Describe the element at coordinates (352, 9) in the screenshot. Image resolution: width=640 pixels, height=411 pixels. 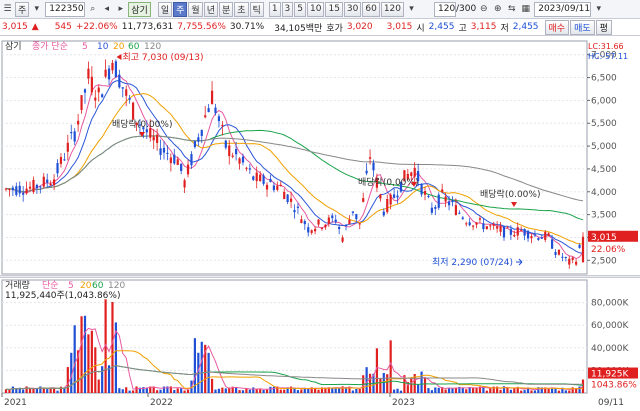
I see `interval-button: 30` at that location.